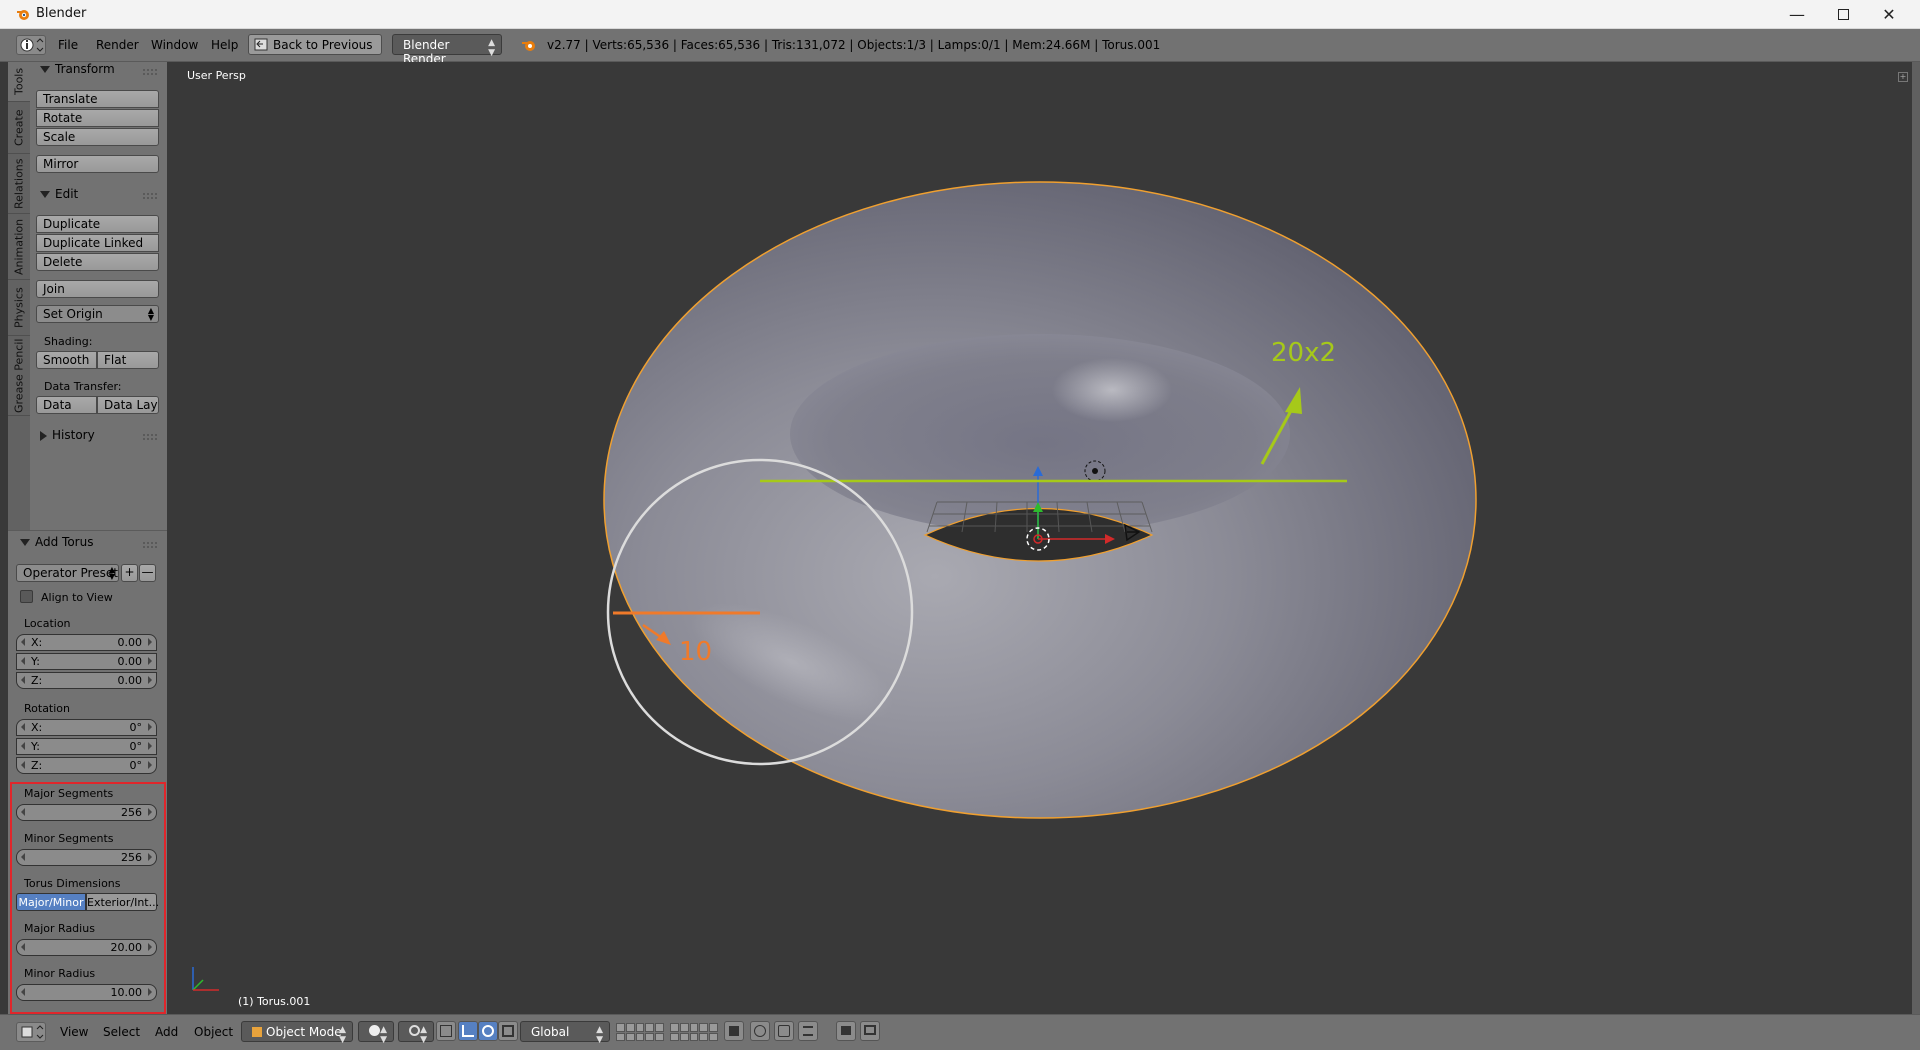 The image size is (1920, 1050). I want to click on decrement-arrow-icon, so click(23, 746).